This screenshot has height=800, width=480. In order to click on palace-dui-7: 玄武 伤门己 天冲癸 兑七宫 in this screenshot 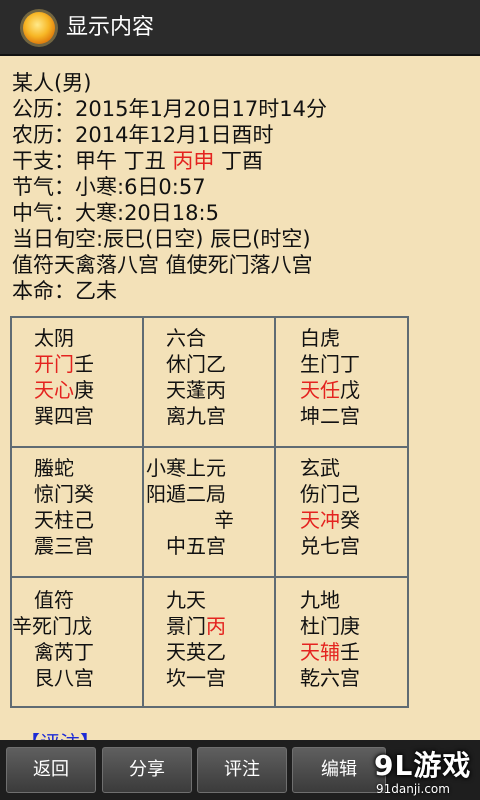, I will do `click(342, 513)`.